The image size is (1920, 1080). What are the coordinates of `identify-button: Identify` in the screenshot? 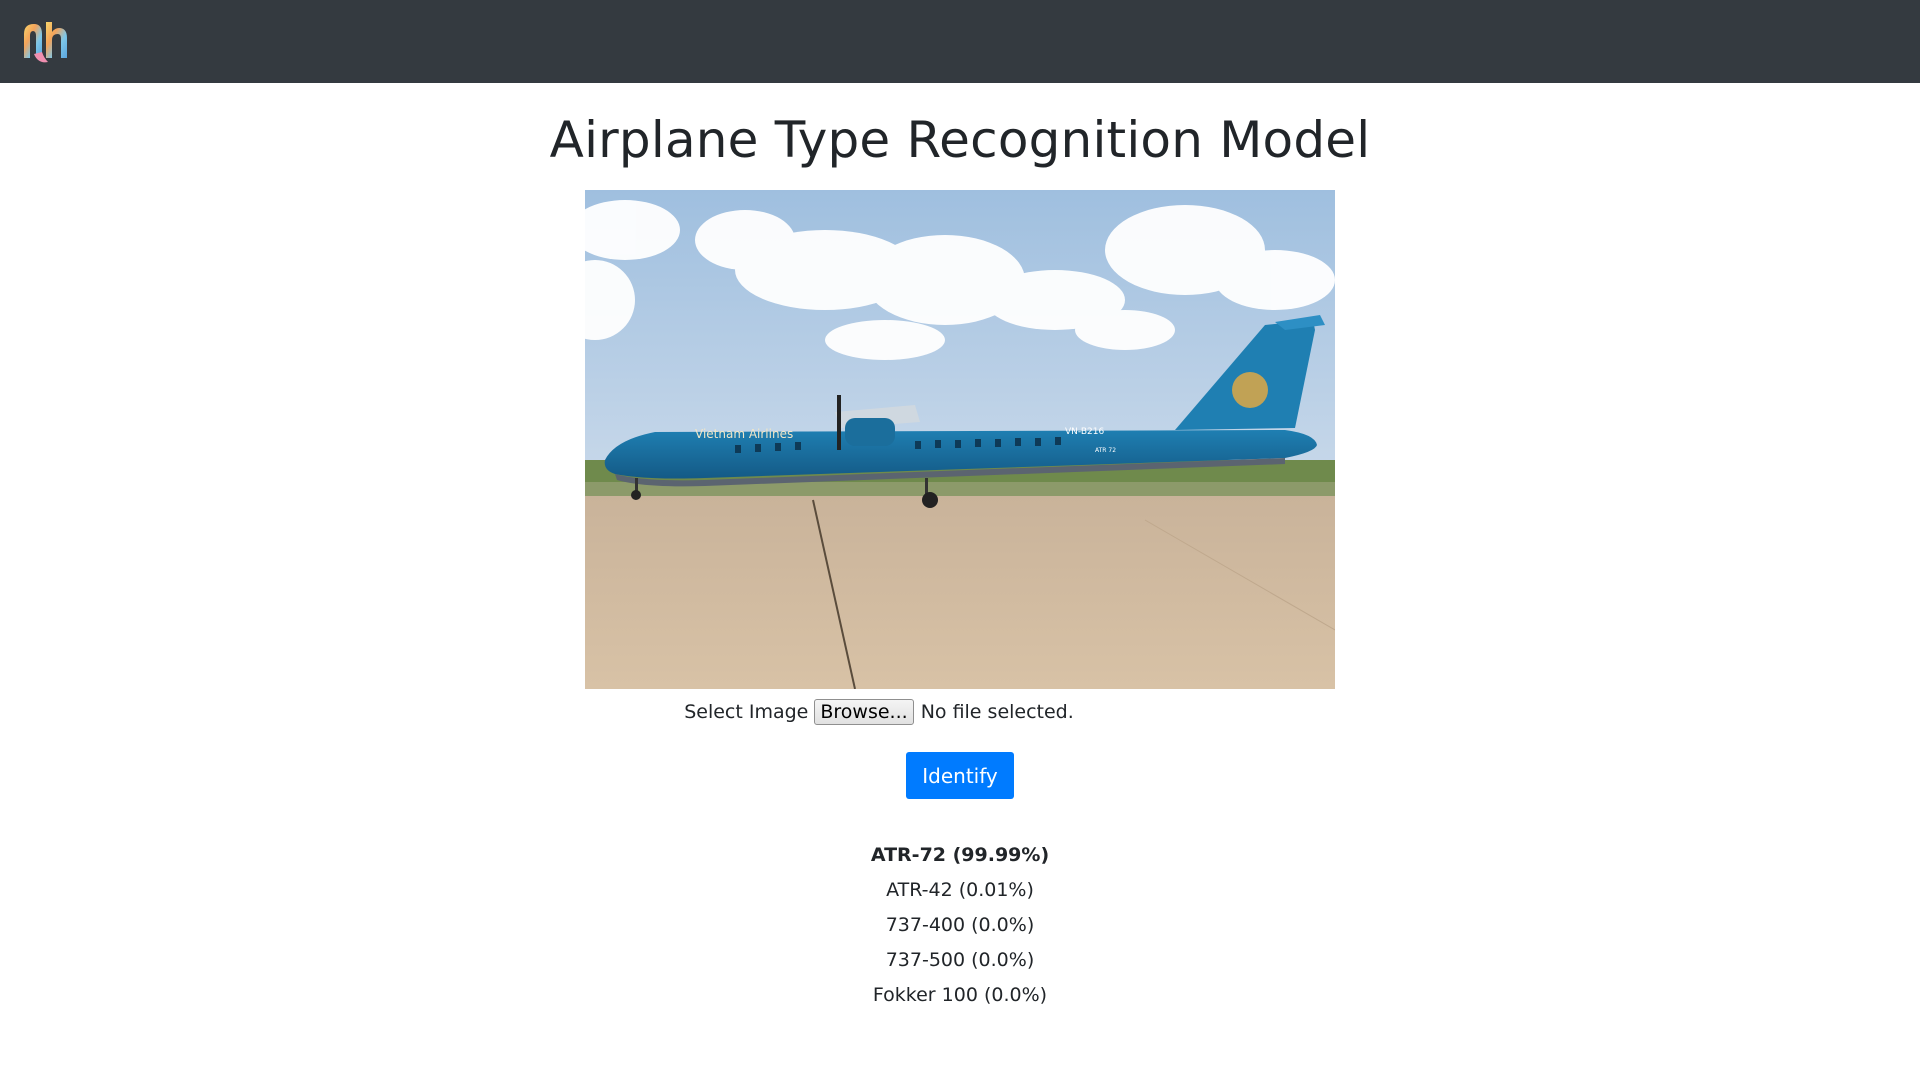 It's located at (960, 775).